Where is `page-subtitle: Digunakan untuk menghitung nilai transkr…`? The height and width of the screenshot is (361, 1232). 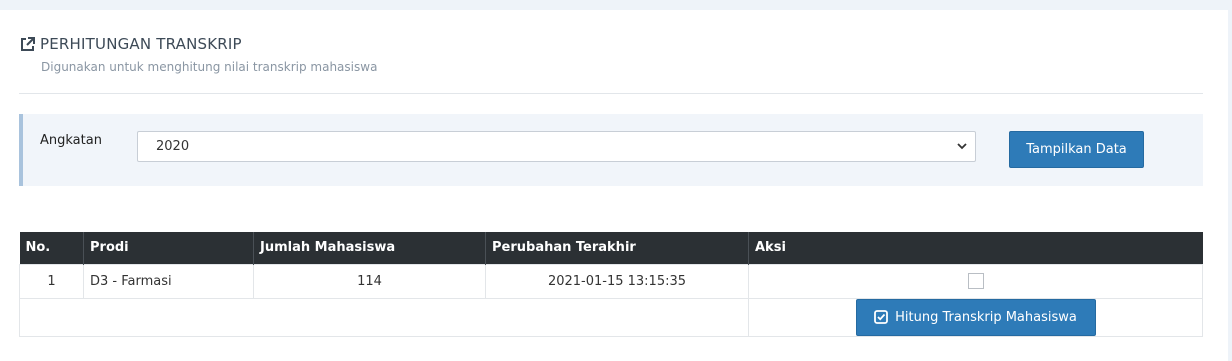 page-subtitle: Digunakan untuk menghitung nilai transkr… is located at coordinates (209, 67).